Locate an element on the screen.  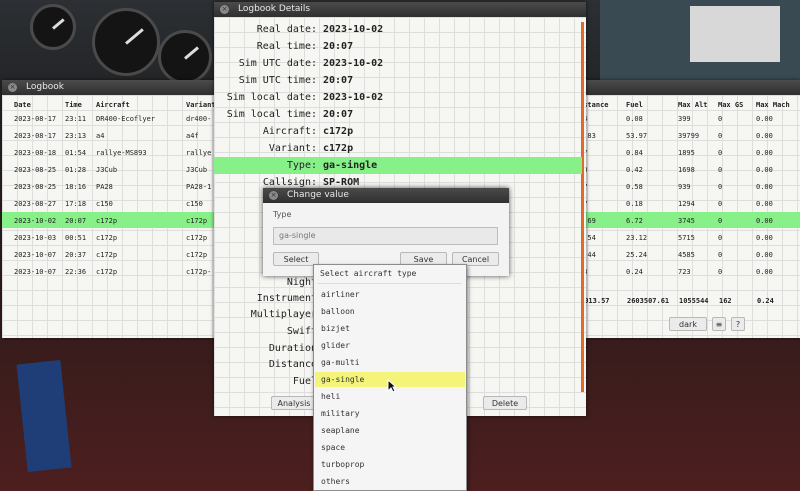
table-cell: 20:37 is located at coordinates (76, 255).